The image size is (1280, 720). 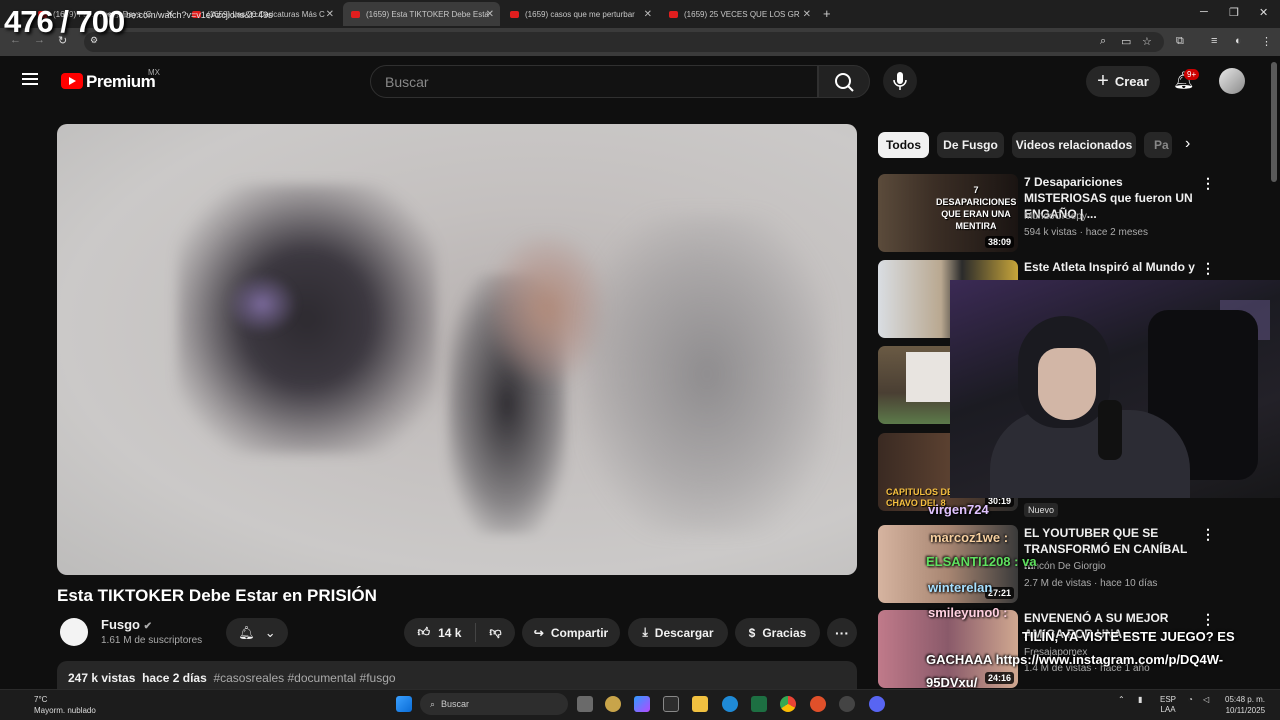 What do you see at coordinates (1168, 705) in the screenshot?
I see `language-indicator: ESP LAA` at bounding box center [1168, 705].